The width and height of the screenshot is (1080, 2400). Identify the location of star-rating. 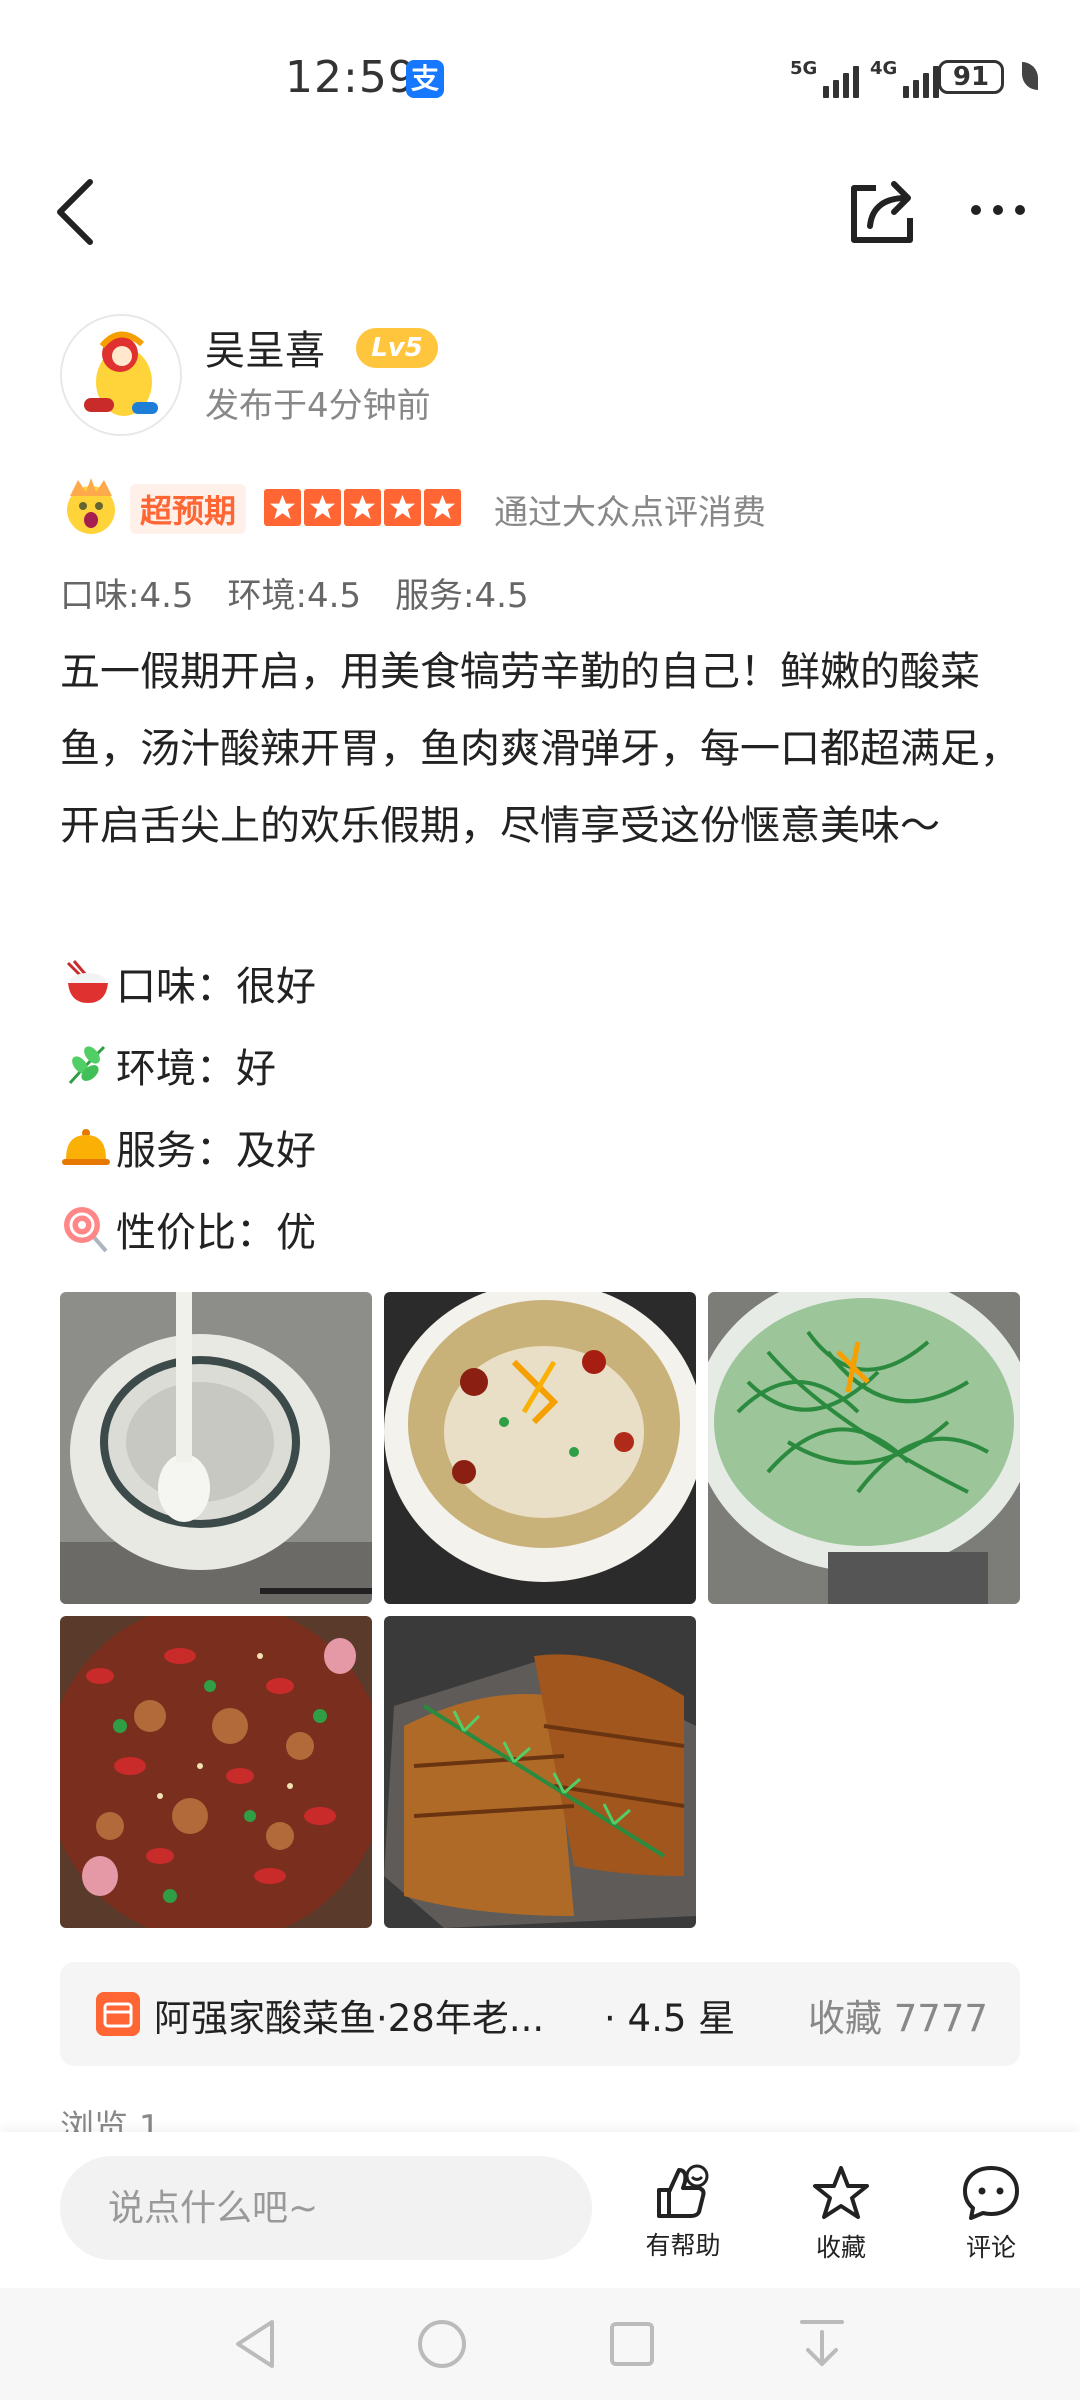
(362, 507).